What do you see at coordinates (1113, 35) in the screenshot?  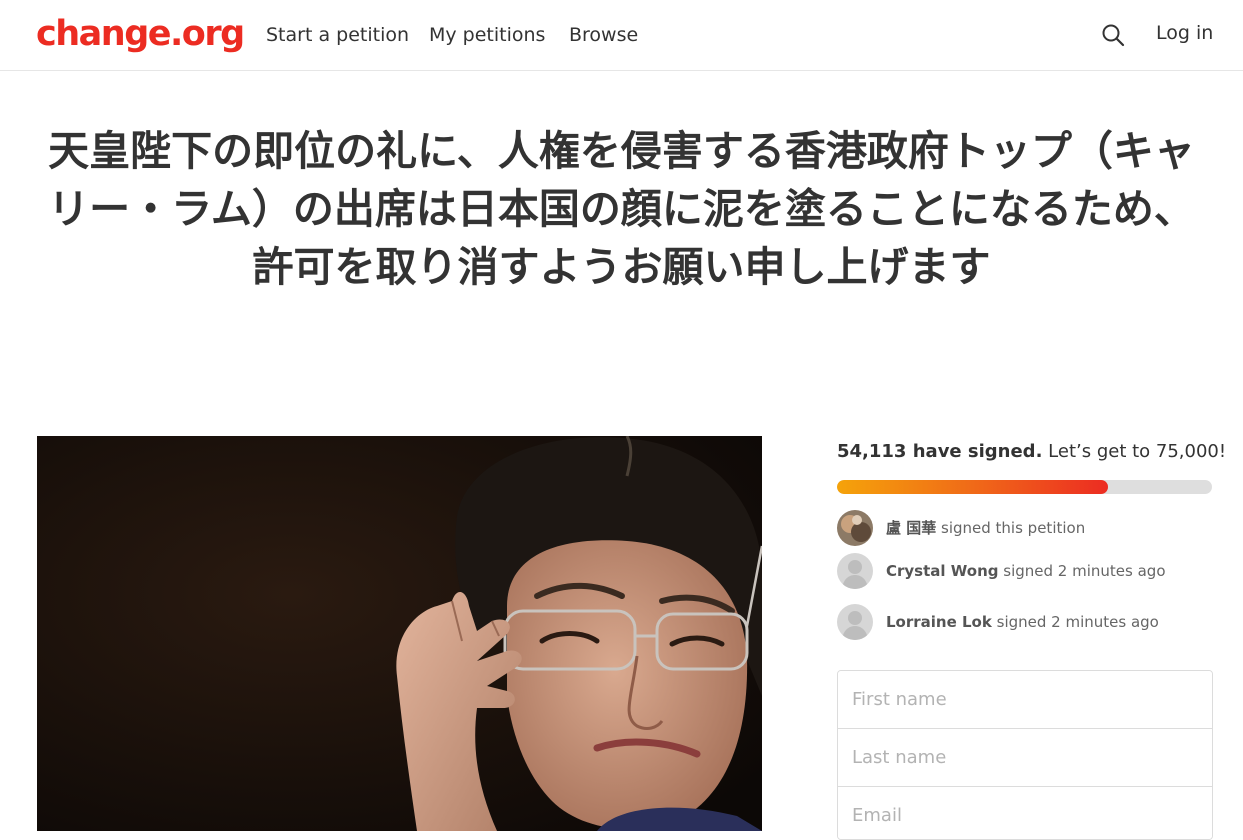 I see `search-icon` at bounding box center [1113, 35].